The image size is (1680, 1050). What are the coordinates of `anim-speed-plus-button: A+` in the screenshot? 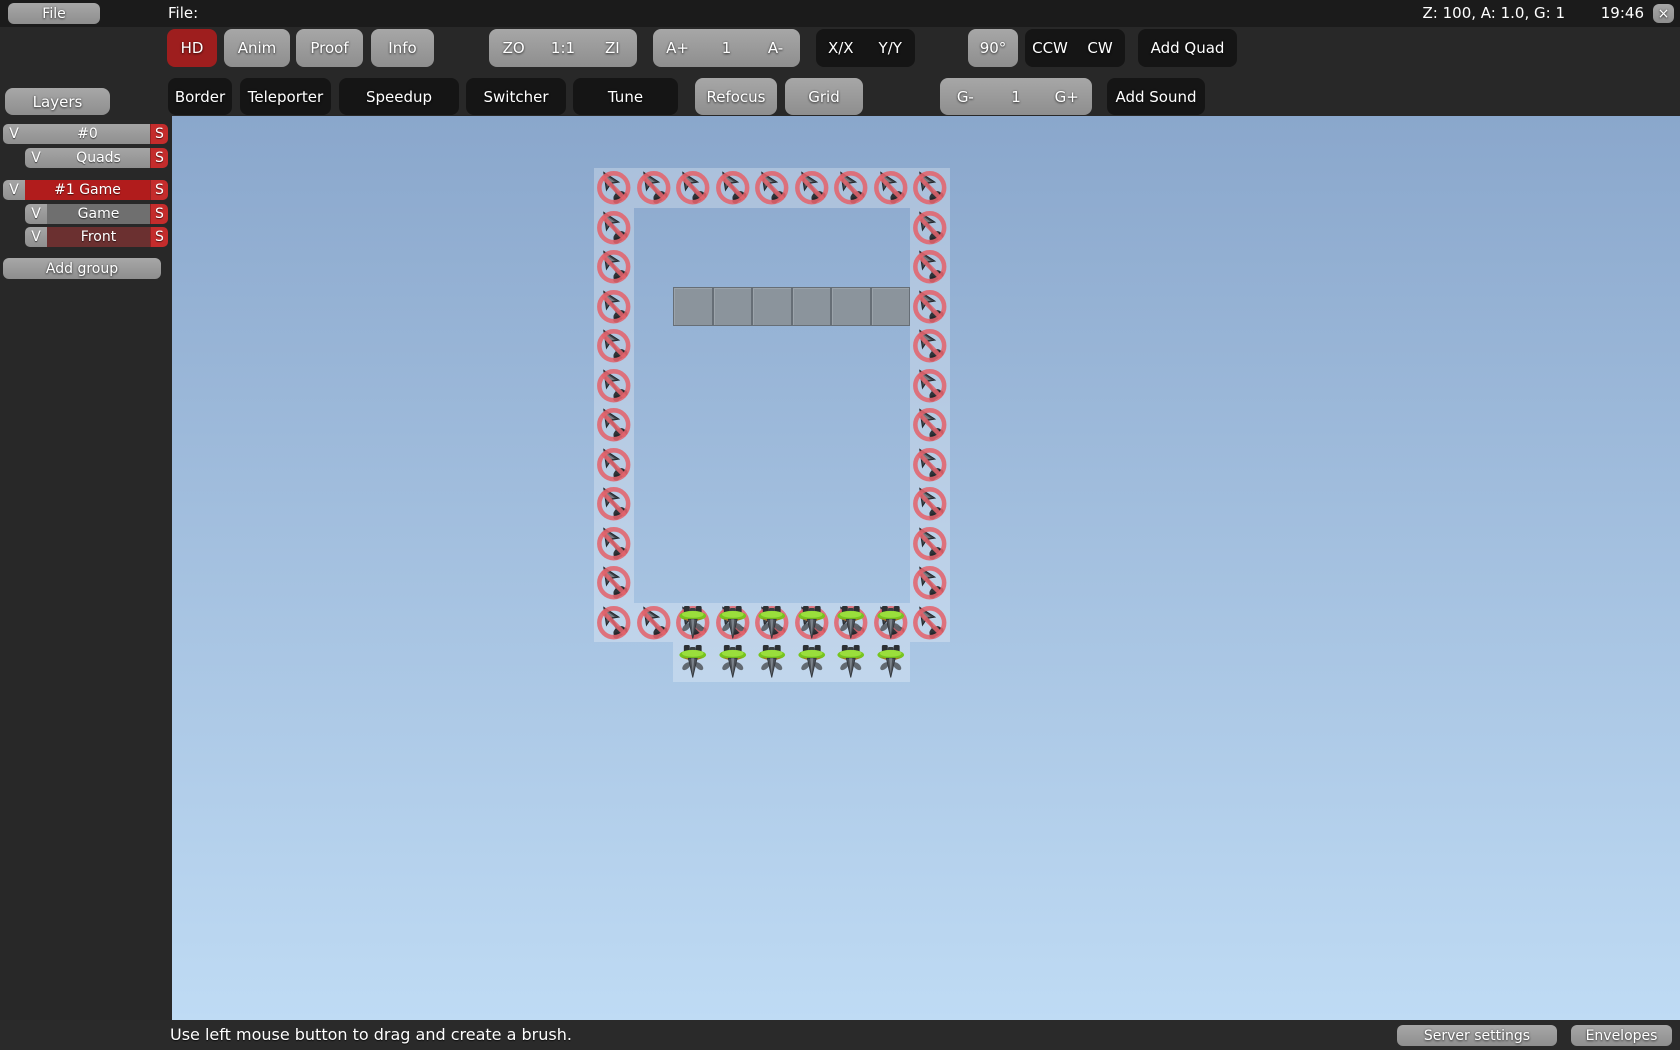 It's located at (677, 48).